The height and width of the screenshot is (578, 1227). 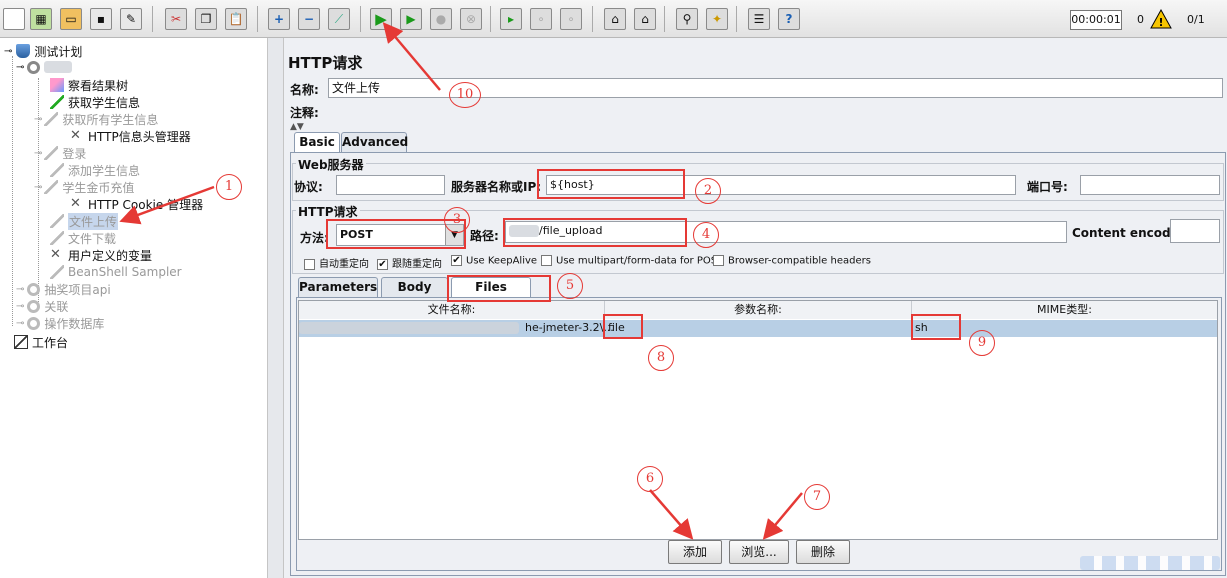 I want to click on annotation-number-2: 2, so click(x=708, y=191).